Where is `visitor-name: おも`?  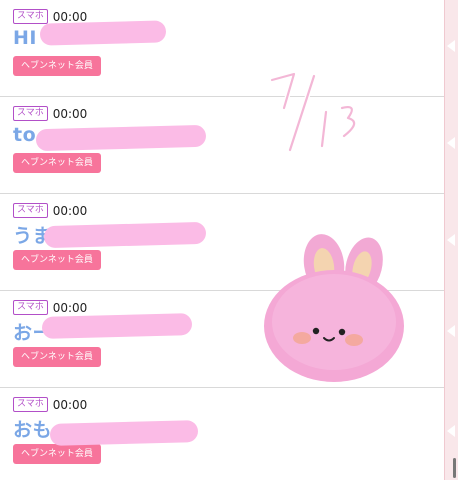
visitor-name: おも is located at coordinates (32, 428).